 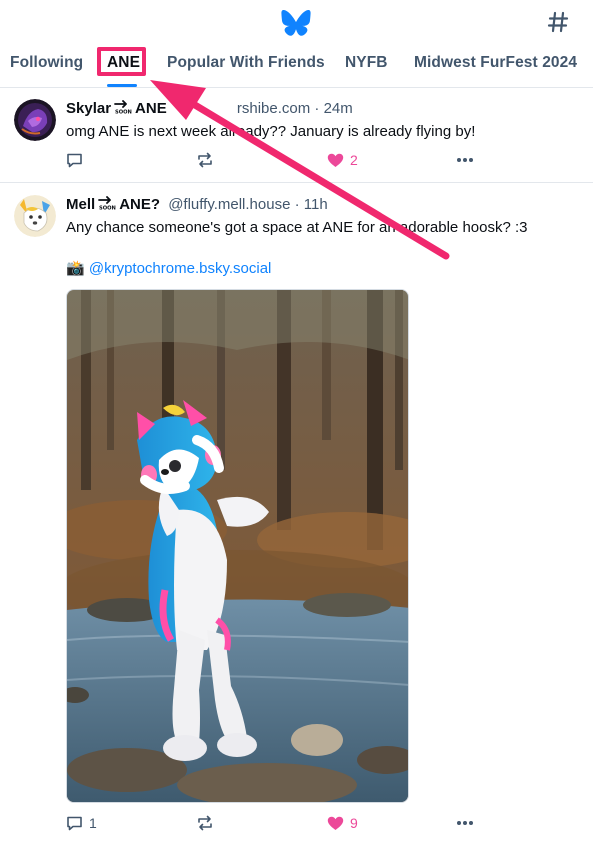 I want to click on post-actions: 2, so click(x=276, y=160).